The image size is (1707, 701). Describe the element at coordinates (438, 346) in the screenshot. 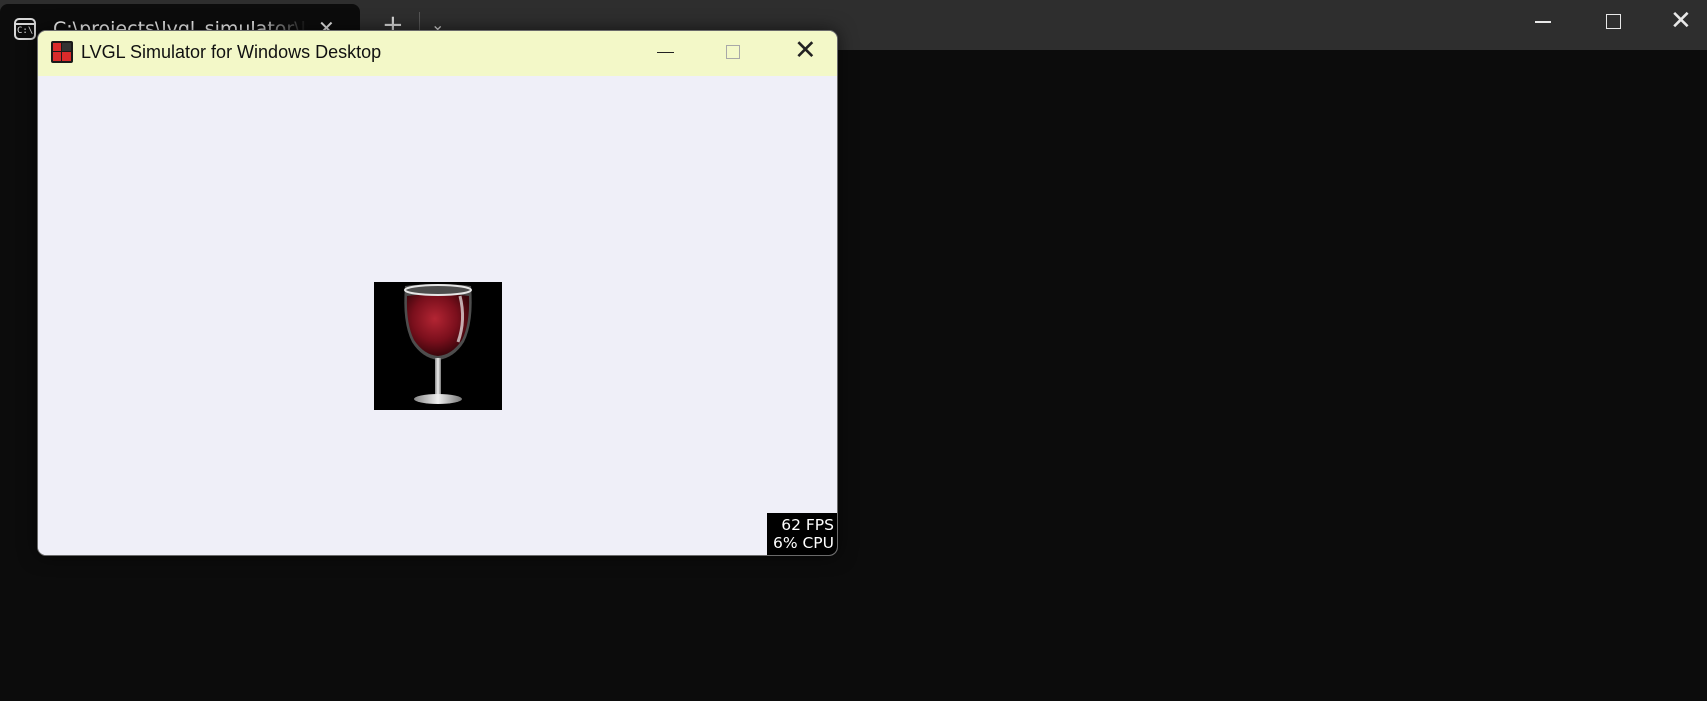

I see `wine-glass-image` at that location.